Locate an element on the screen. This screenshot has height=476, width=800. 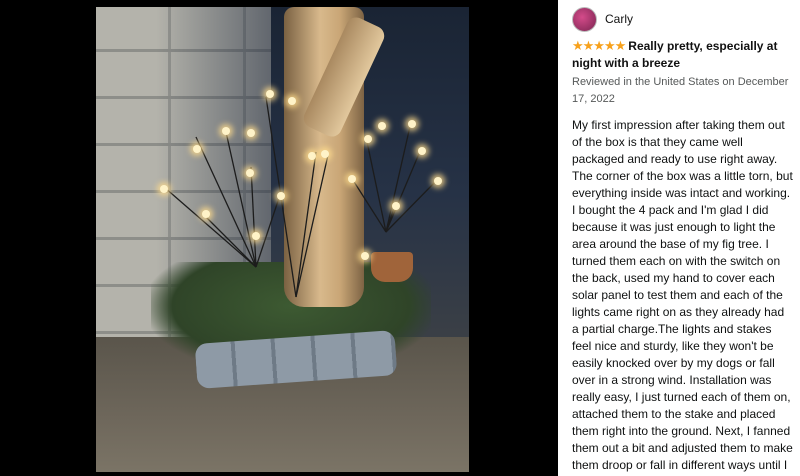
avatar is located at coordinates (584, 19).